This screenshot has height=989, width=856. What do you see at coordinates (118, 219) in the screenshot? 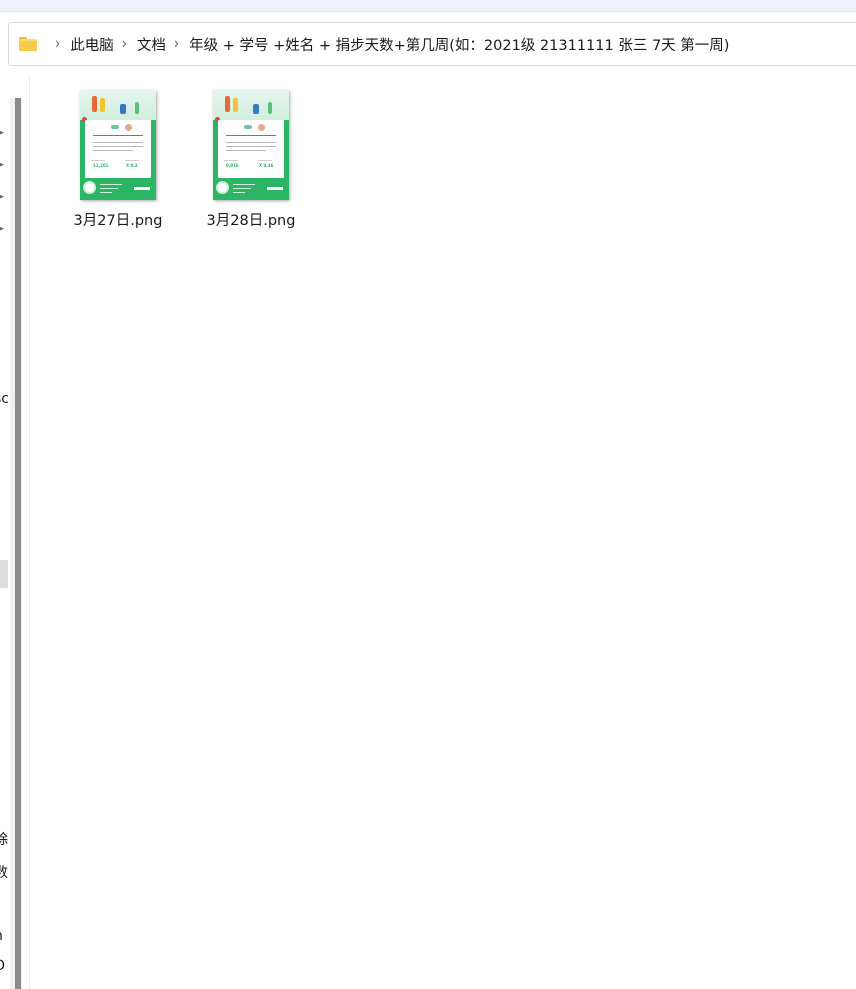
I see `file-name: 3月27日.png` at bounding box center [118, 219].